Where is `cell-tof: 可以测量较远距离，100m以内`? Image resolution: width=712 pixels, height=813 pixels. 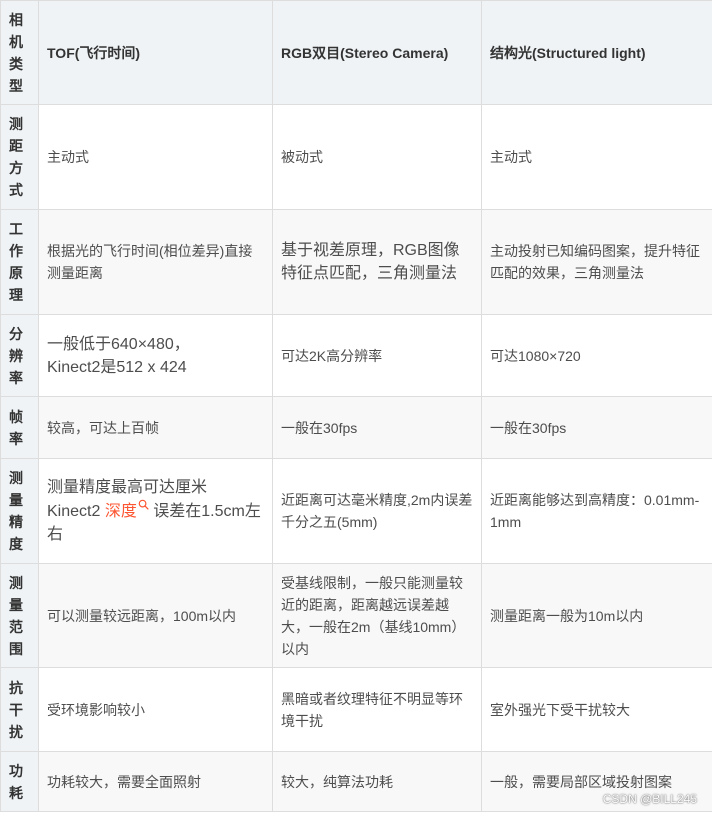 cell-tof: 可以测量较远距离，100m以内 is located at coordinates (155, 615).